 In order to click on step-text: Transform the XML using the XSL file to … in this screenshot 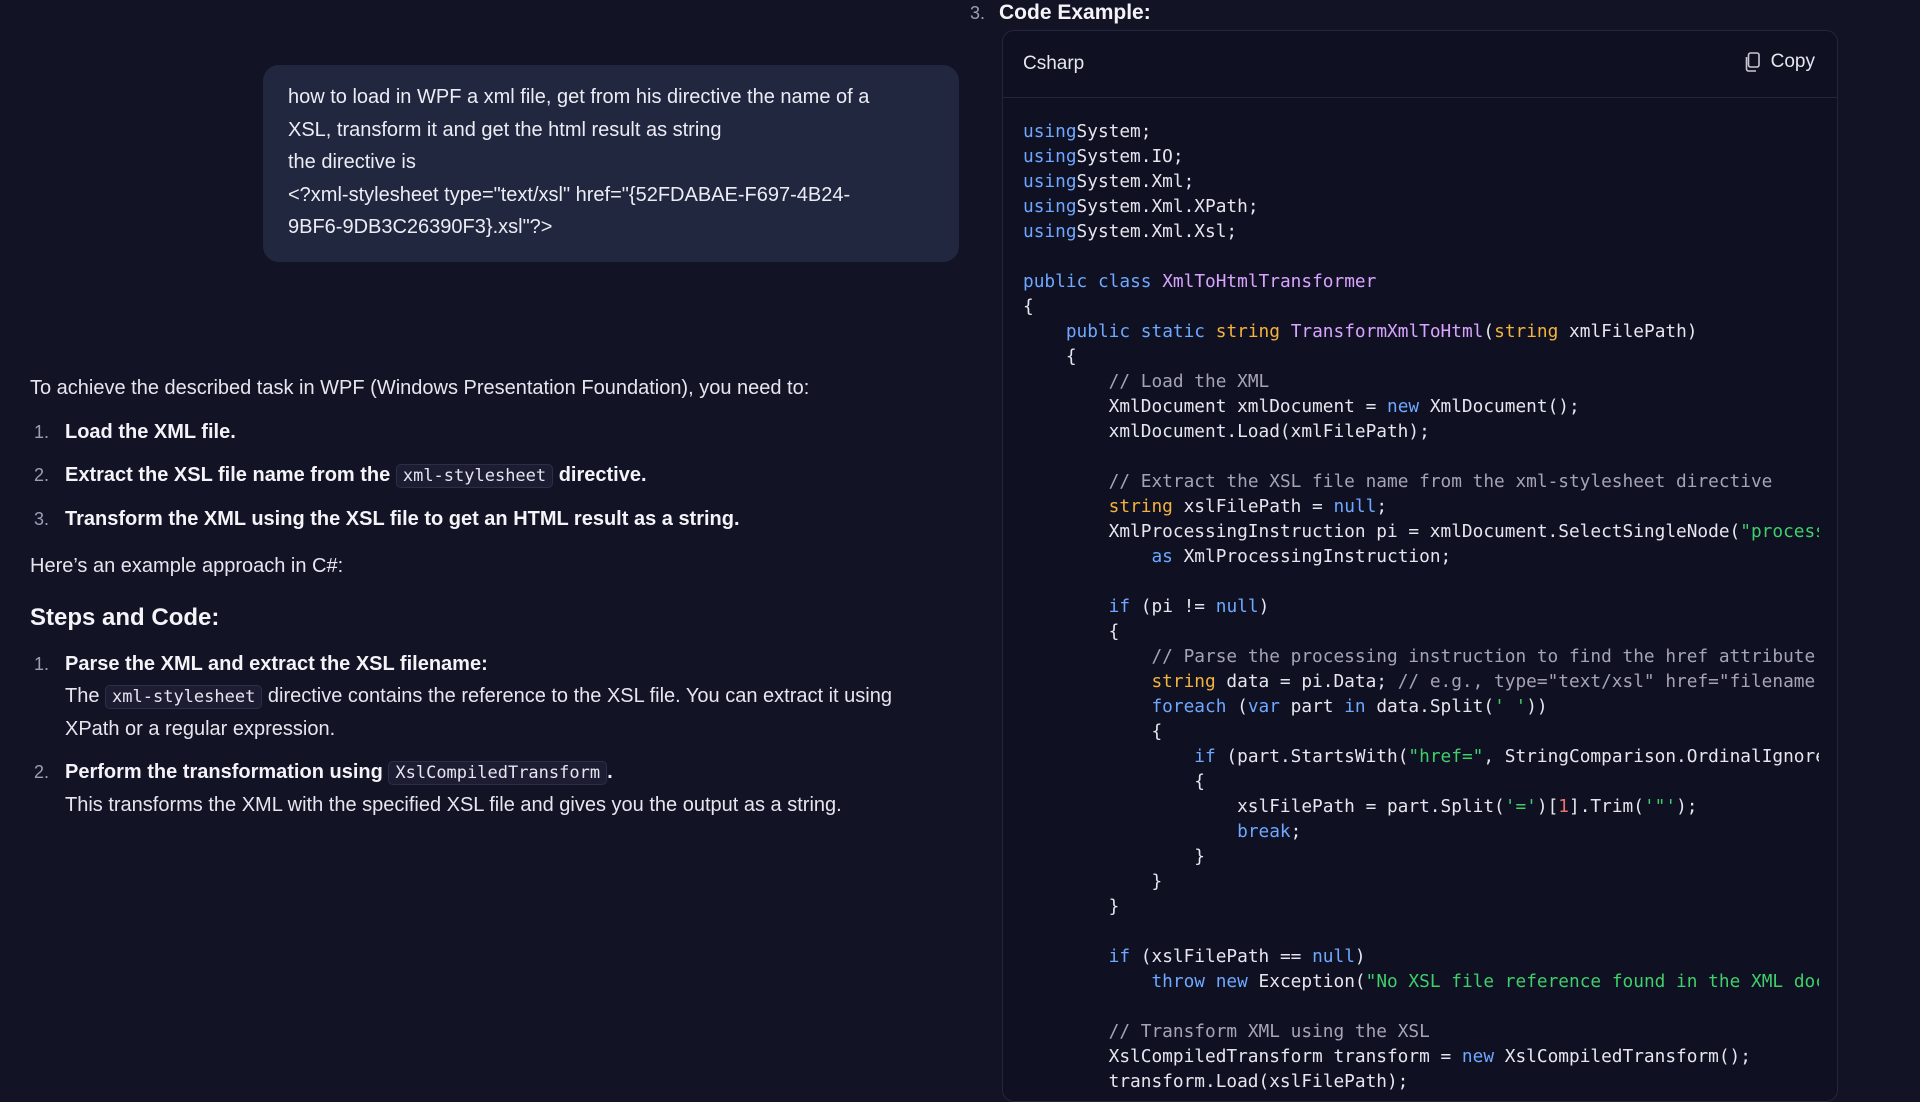, I will do `click(402, 519)`.